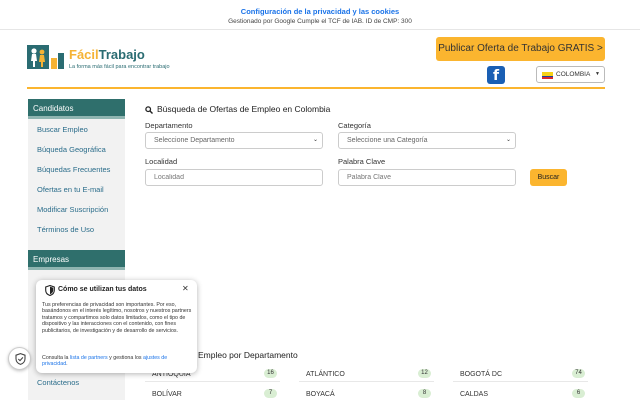 The height and width of the screenshot is (400, 640). I want to click on department-name: CALDAS, so click(474, 394).